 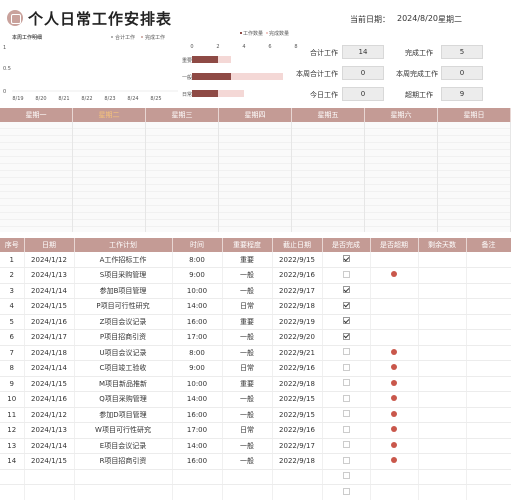 What do you see at coordinates (450, 19) in the screenshot?
I see `current-weekday-value: 星期二` at bounding box center [450, 19].